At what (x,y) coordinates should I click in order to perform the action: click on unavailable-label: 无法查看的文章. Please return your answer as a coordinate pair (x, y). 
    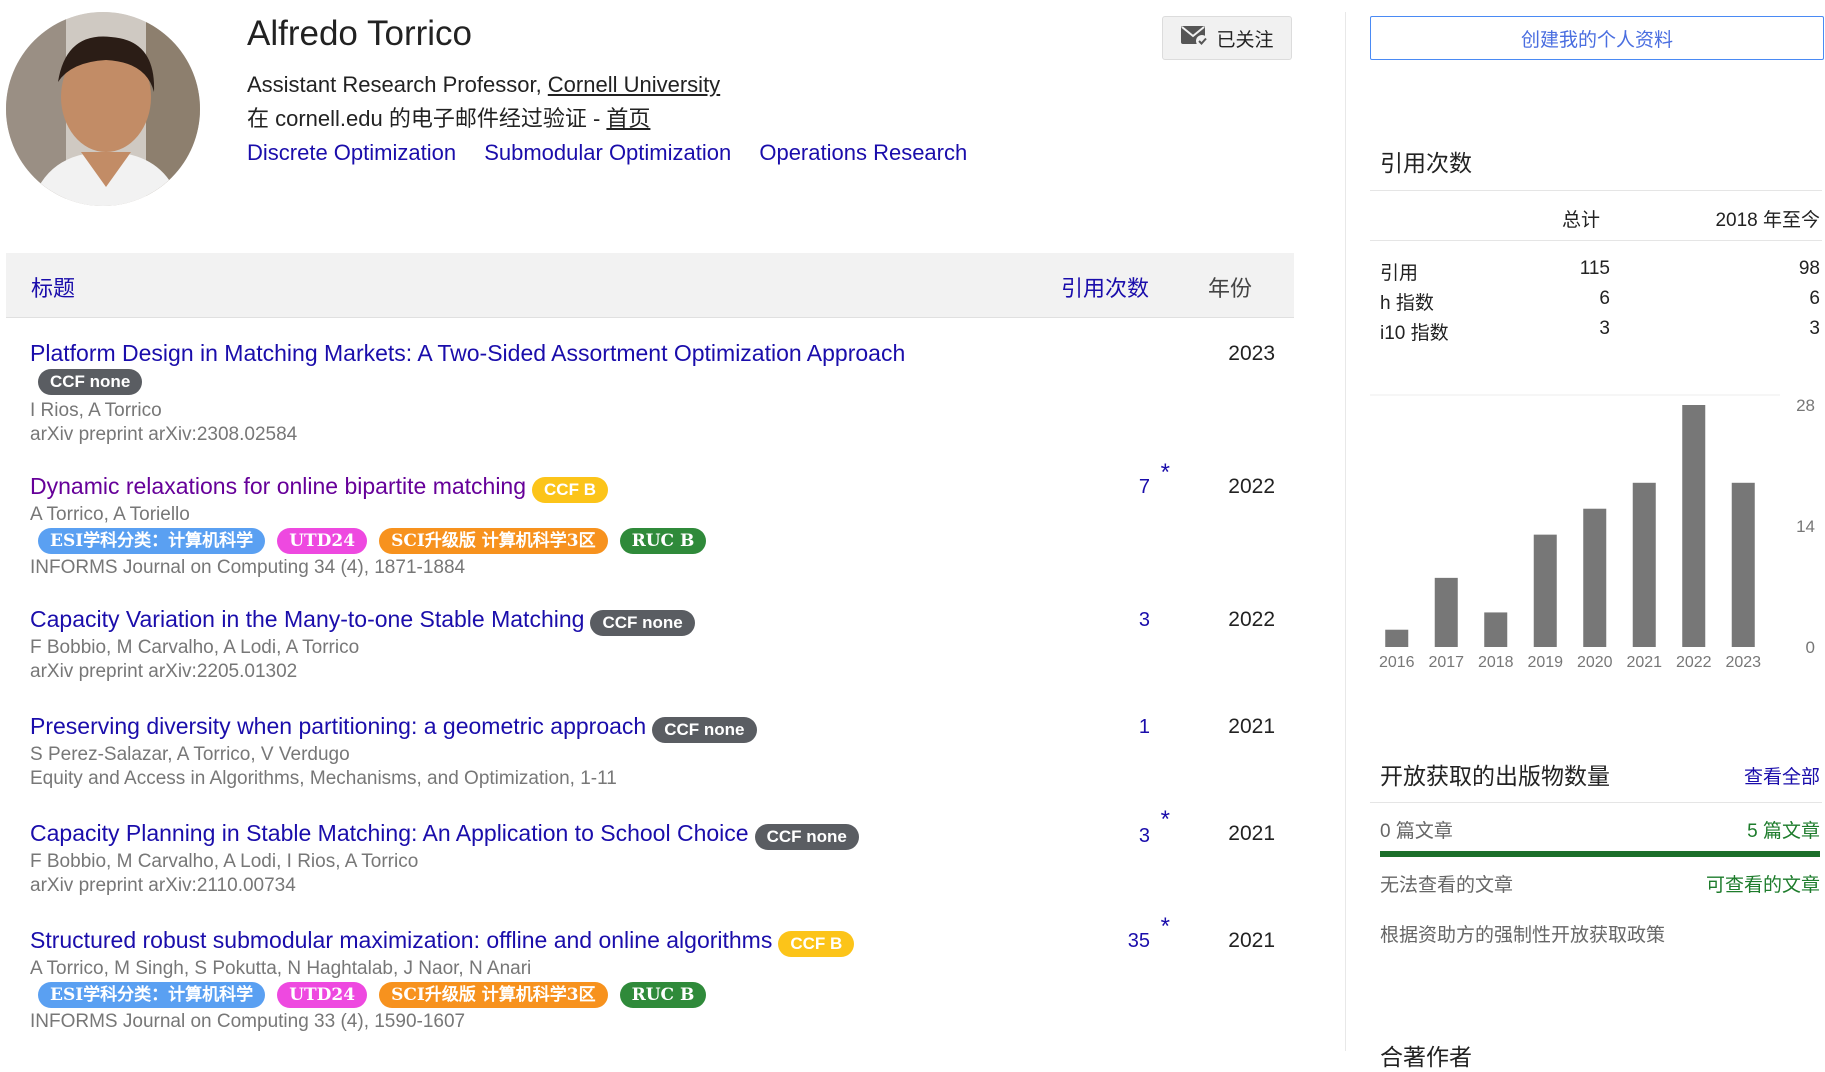
    Looking at the image, I should click on (1446, 883).